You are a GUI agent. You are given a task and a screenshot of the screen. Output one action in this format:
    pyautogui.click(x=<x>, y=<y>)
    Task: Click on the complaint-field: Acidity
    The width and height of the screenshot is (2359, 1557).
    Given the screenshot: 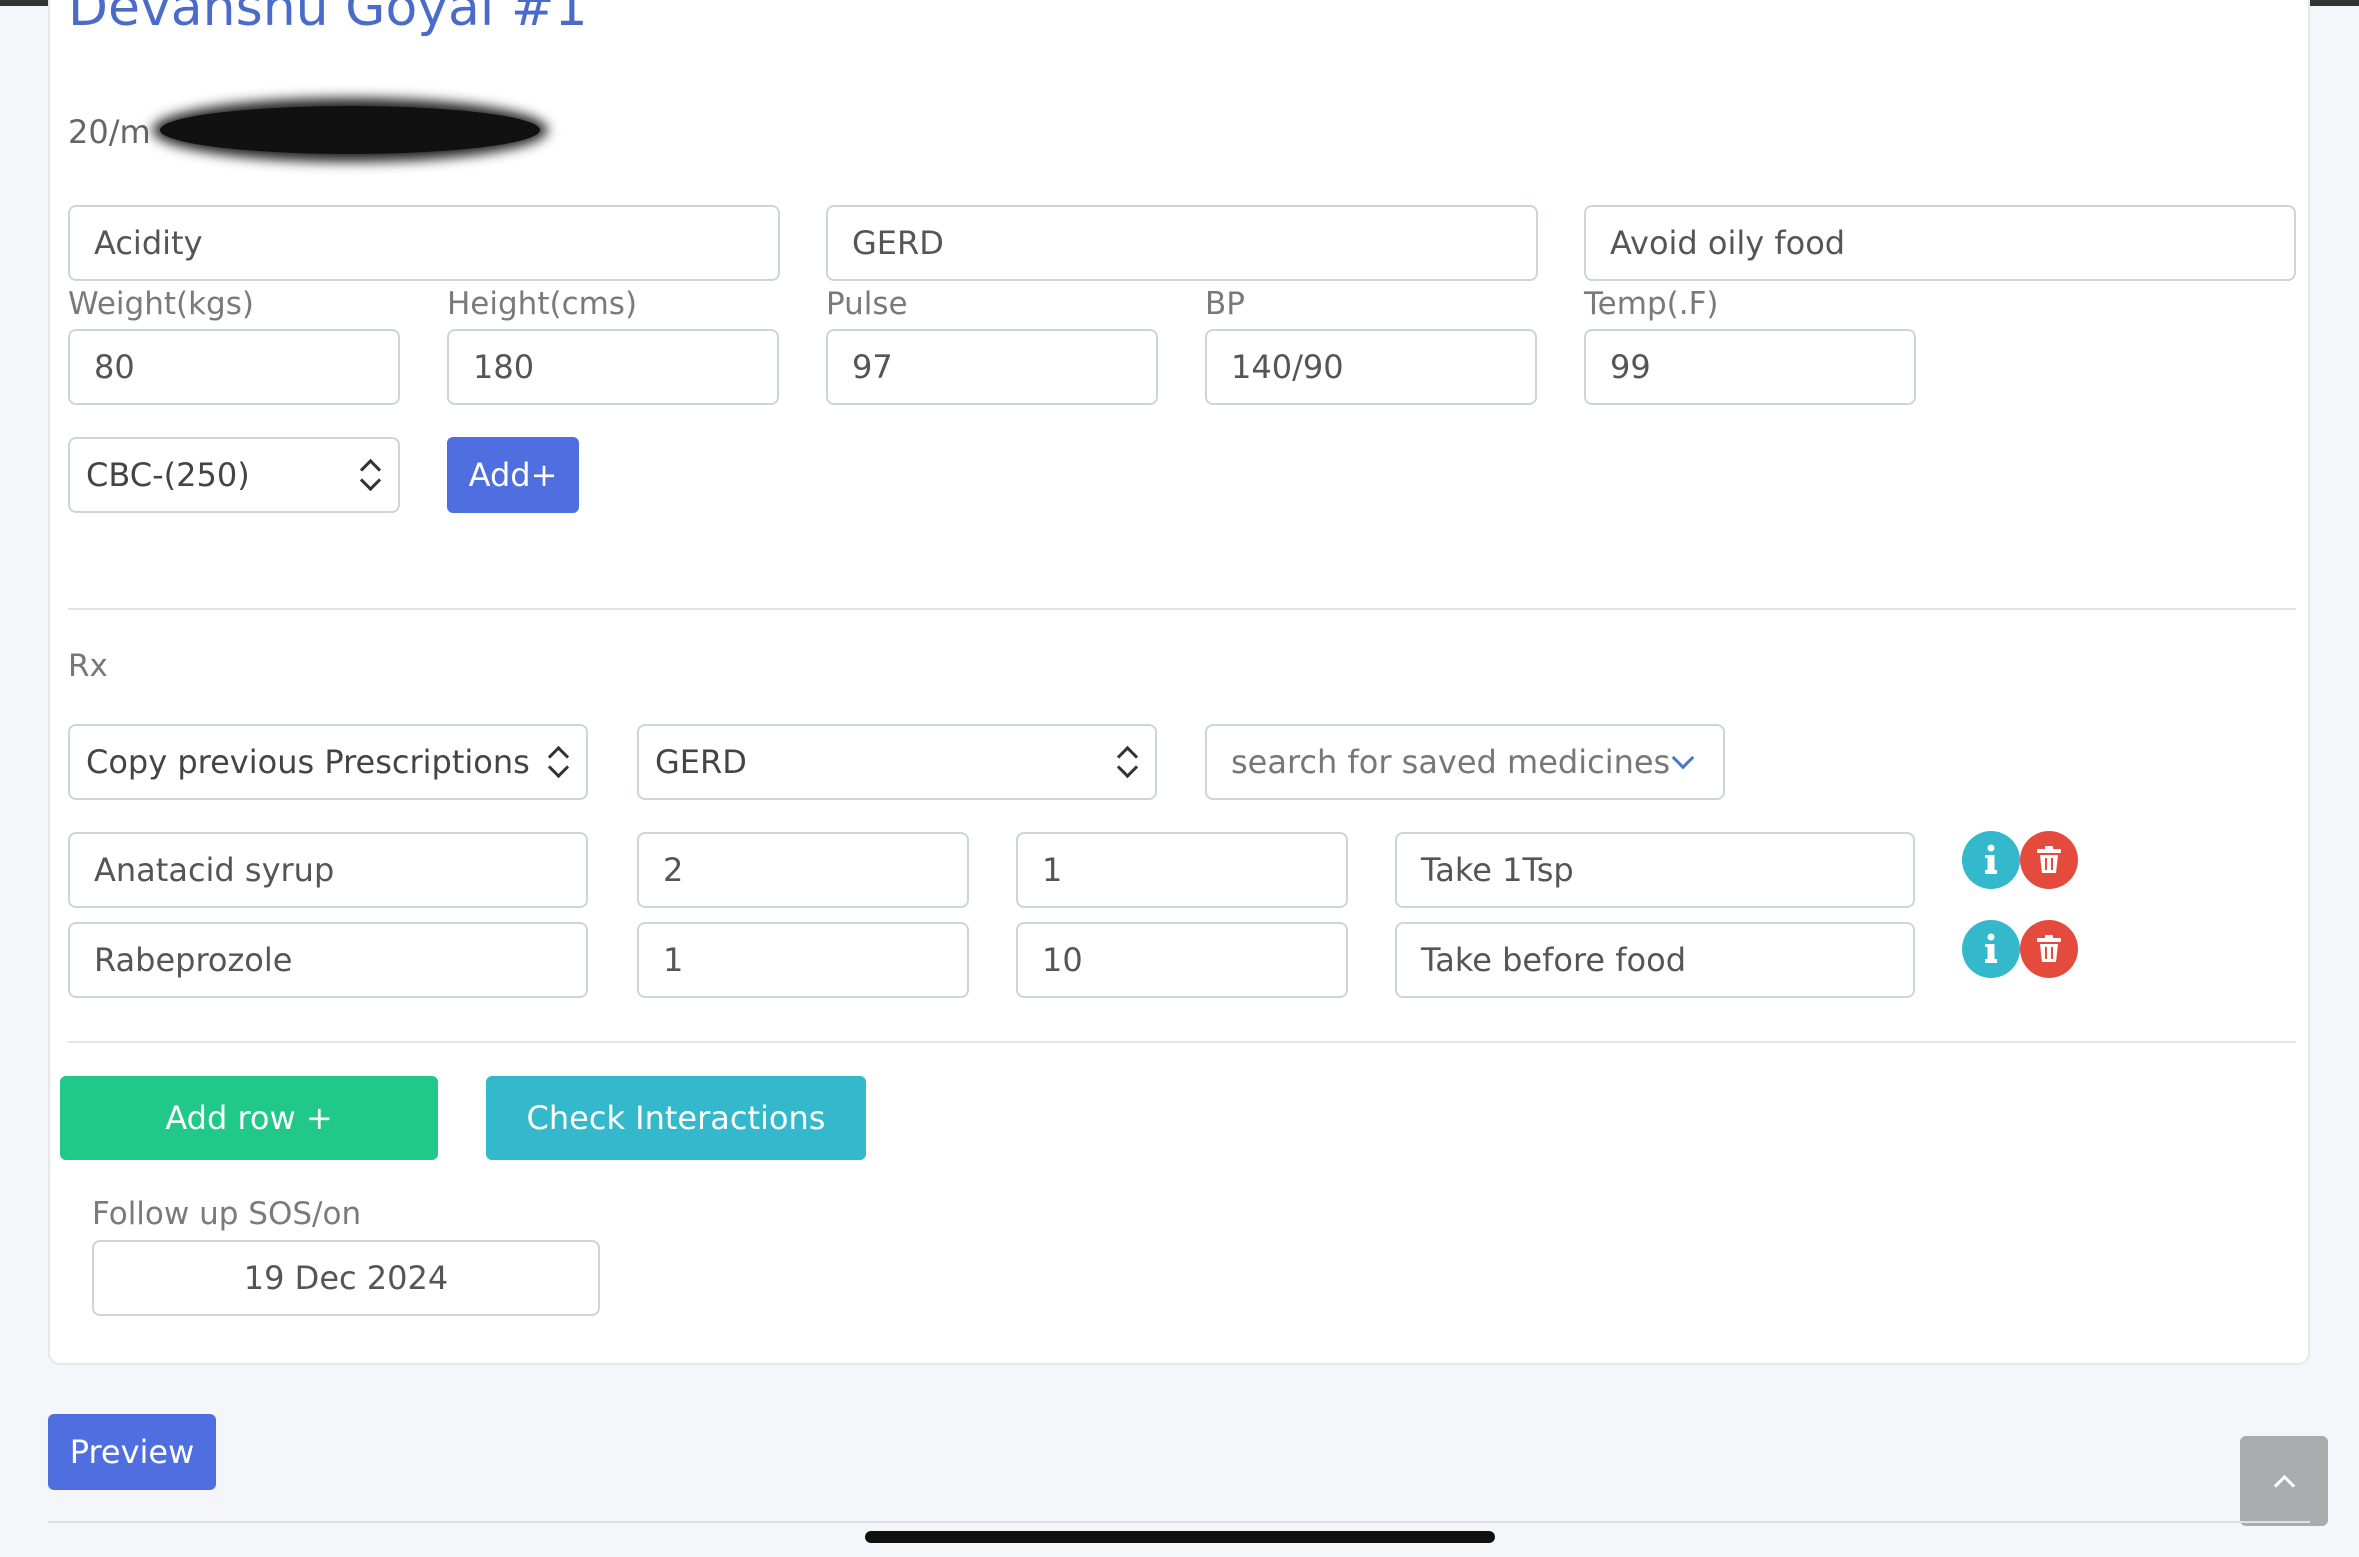 What is the action you would take?
    pyautogui.click(x=424, y=243)
    